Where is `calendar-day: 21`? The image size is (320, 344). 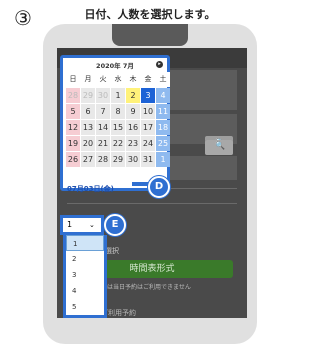
calendar-day: 21 is located at coordinates (103, 143).